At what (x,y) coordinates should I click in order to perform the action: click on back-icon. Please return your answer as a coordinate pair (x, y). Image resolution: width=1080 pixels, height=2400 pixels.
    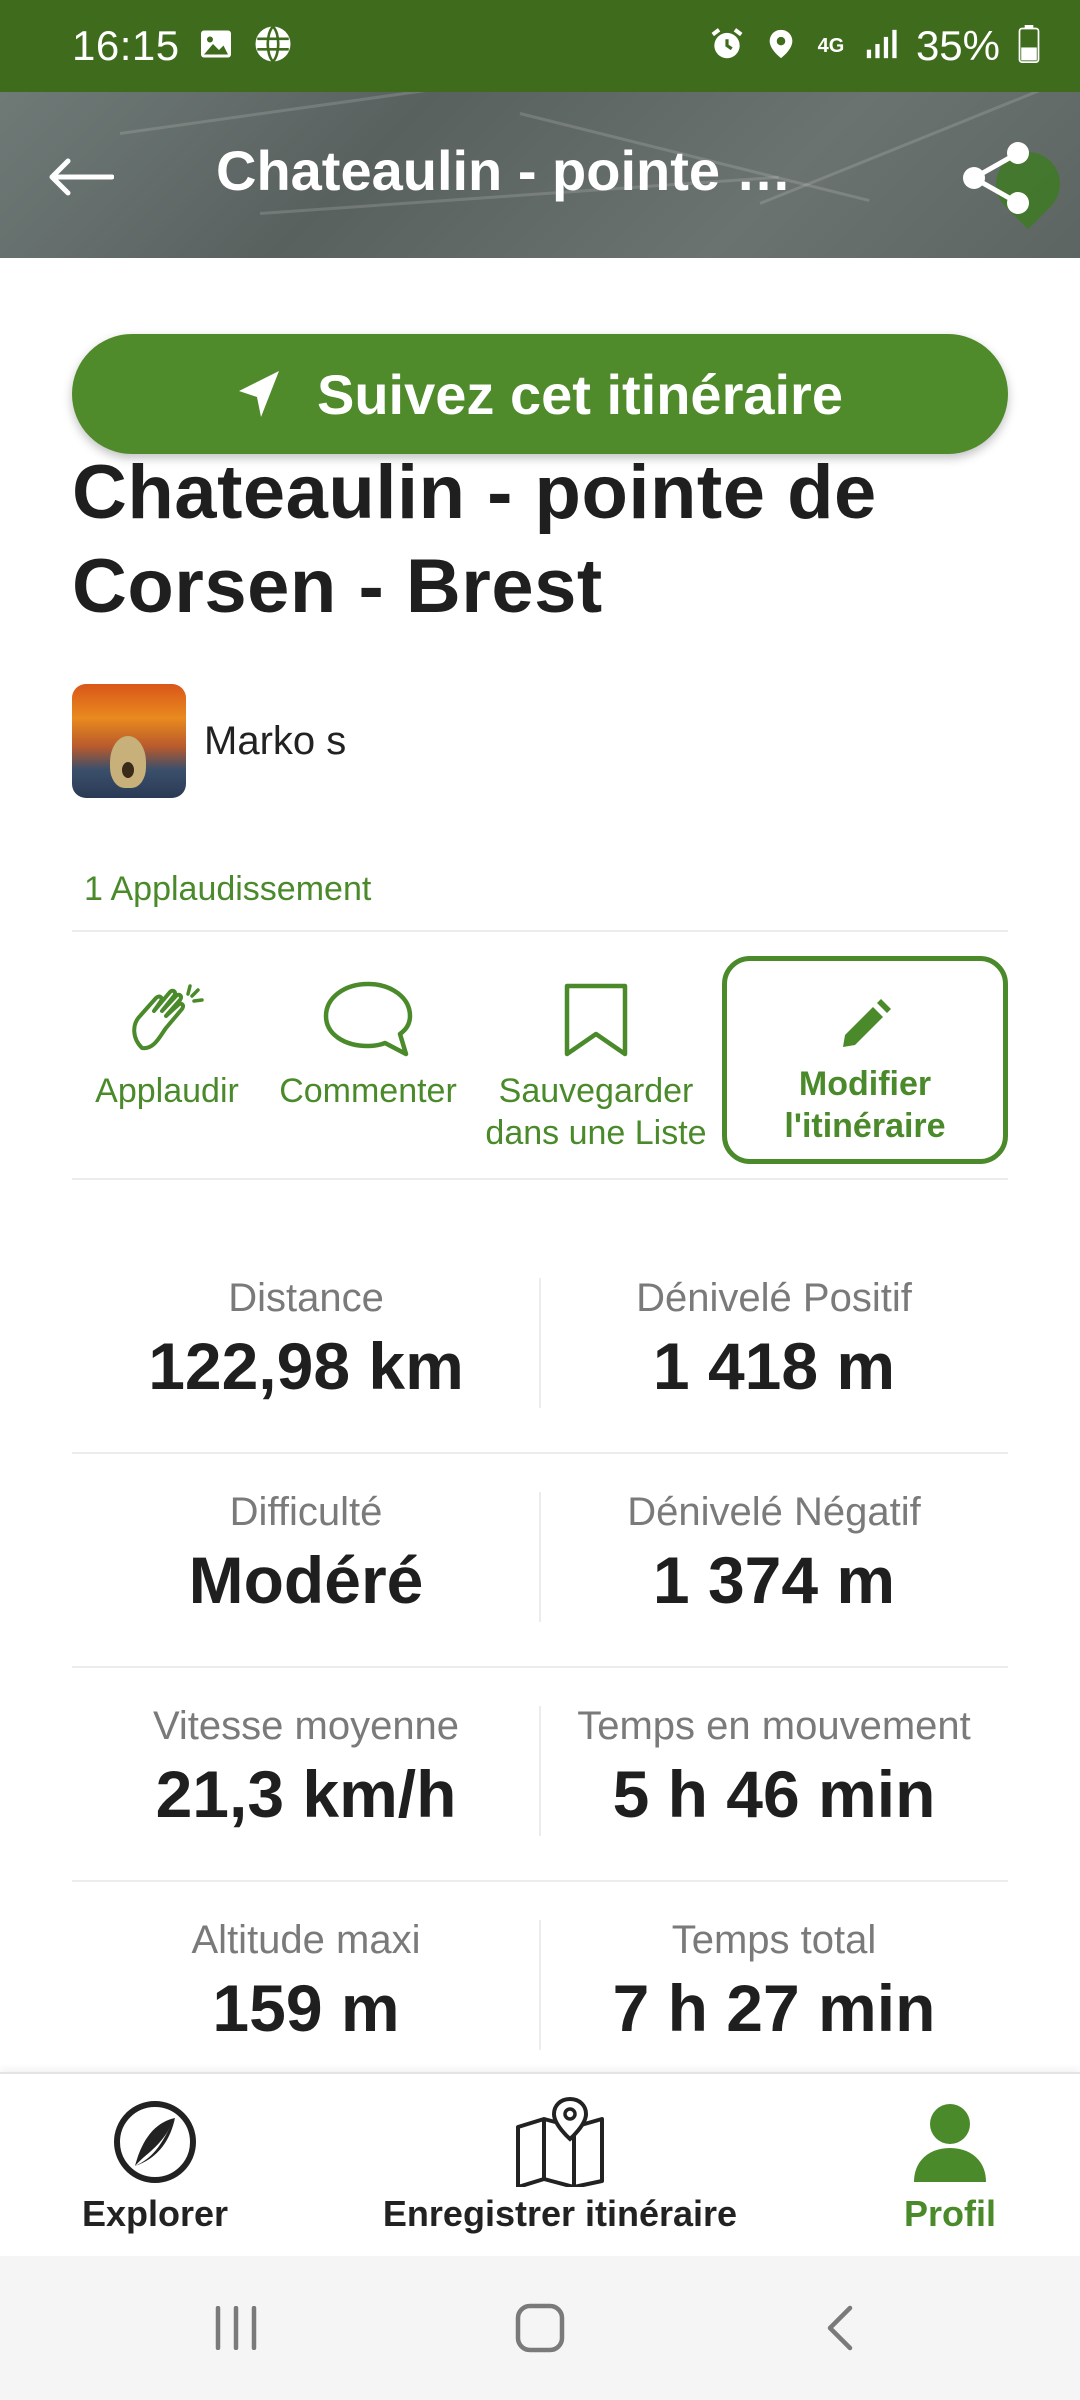
    Looking at the image, I should click on (840, 2328).